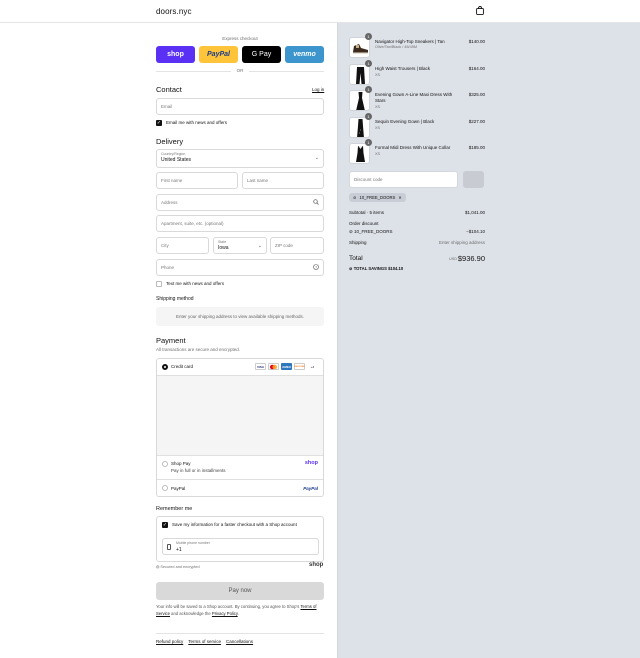  What do you see at coordinates (396, 268) in the screenshot?
I see `total-savings-value: $104.10` at bounding box center [396, 268].